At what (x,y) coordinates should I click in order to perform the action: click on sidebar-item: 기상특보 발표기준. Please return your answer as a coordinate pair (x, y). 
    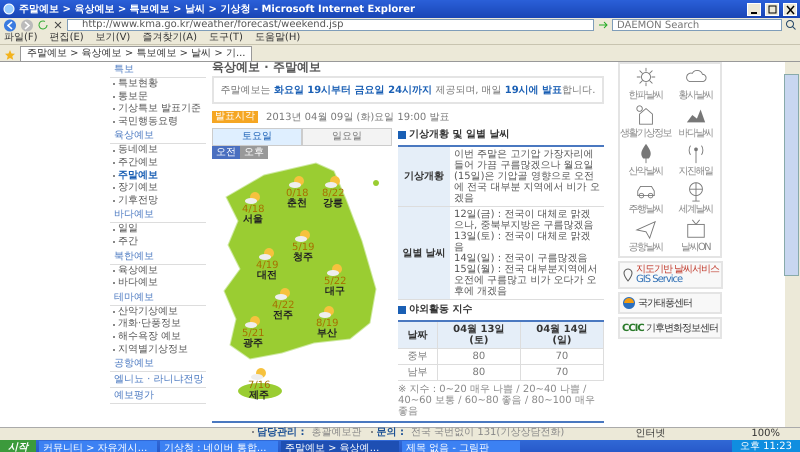
    Looking at the image, I should click on (160, 109).